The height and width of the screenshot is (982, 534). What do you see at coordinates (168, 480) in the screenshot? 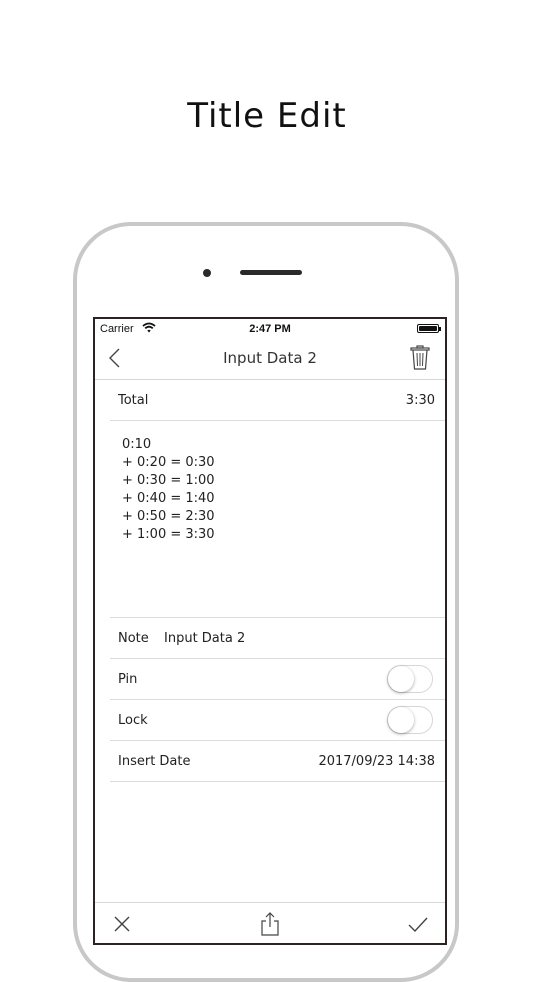
I see `calc-line: + 0:30 = 1:00` at bounding box center [168, 480].